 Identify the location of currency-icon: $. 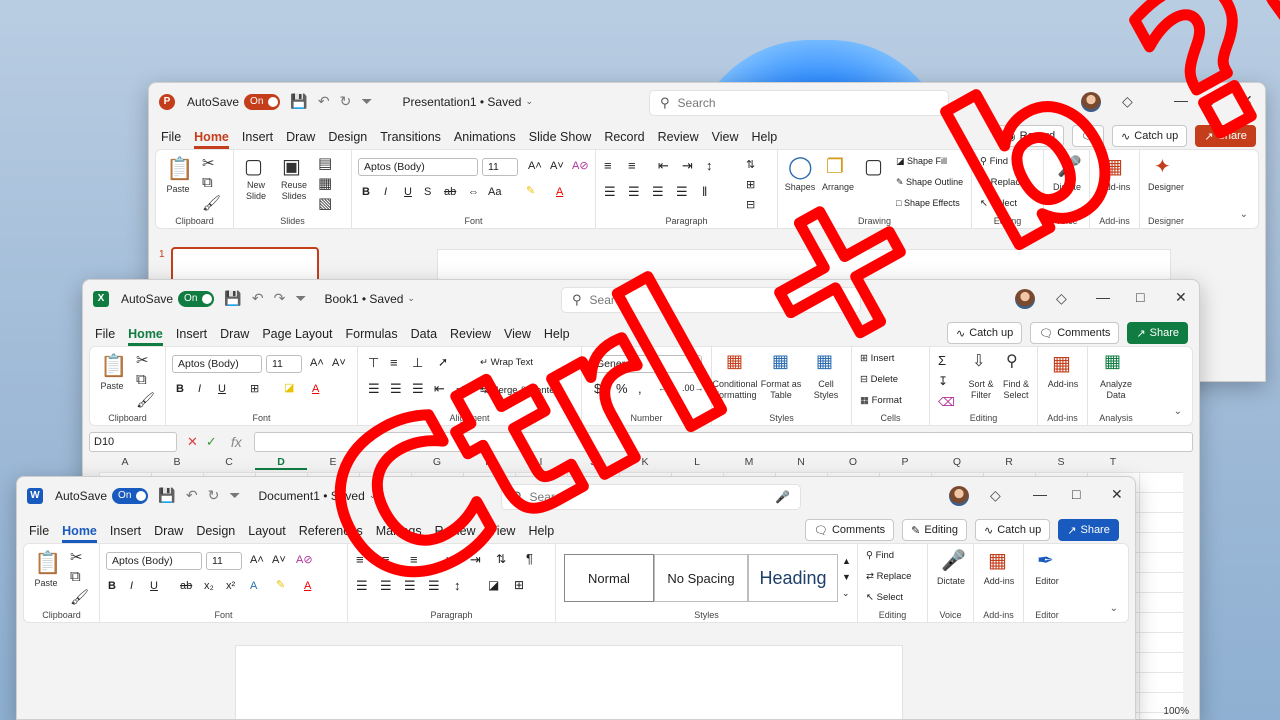
(597, 388).